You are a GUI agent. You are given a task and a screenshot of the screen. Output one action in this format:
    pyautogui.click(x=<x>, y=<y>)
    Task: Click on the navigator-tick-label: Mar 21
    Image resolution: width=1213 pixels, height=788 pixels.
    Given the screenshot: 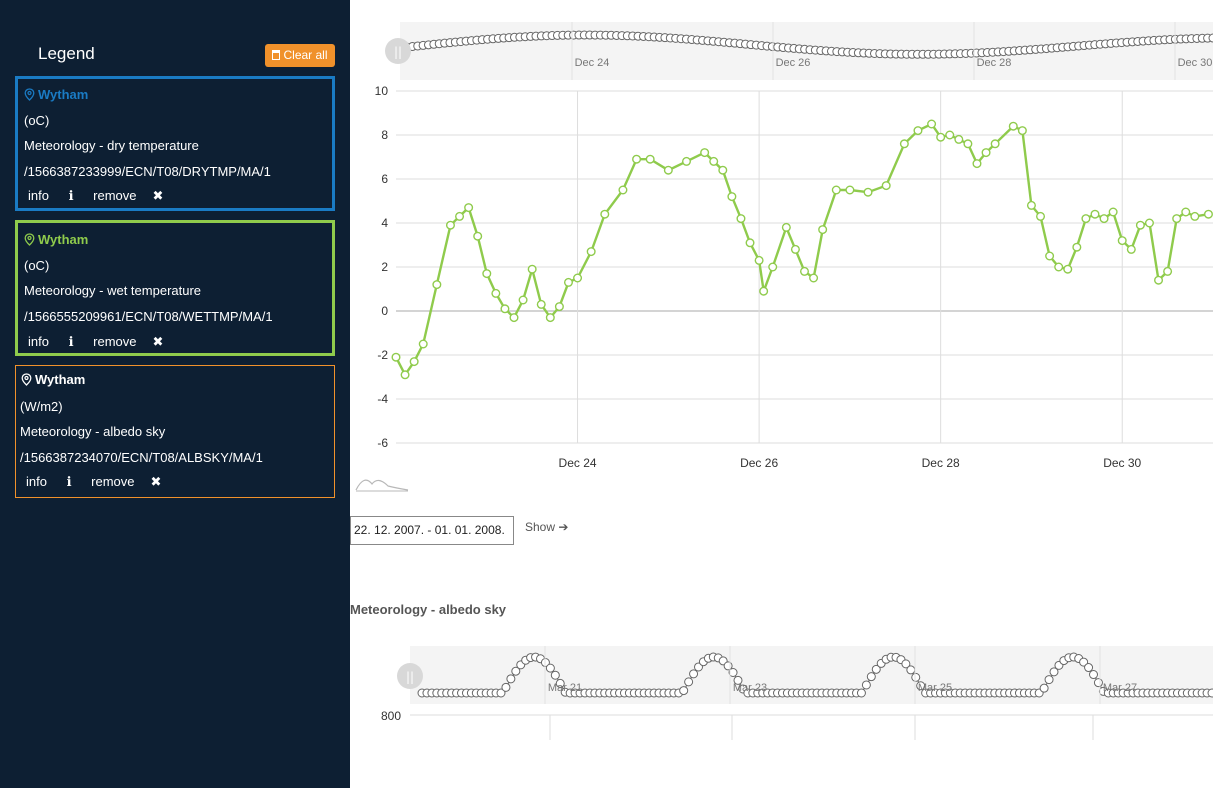 What is the action you would take?
    pyautogui.click(x=565, y=688)
    